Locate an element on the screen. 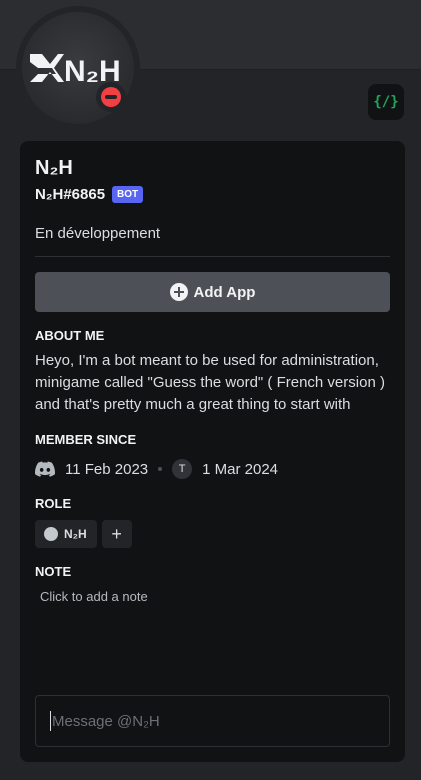 The image size is (421, 780). role-name: N₂H is located at coordinates (75, 534).